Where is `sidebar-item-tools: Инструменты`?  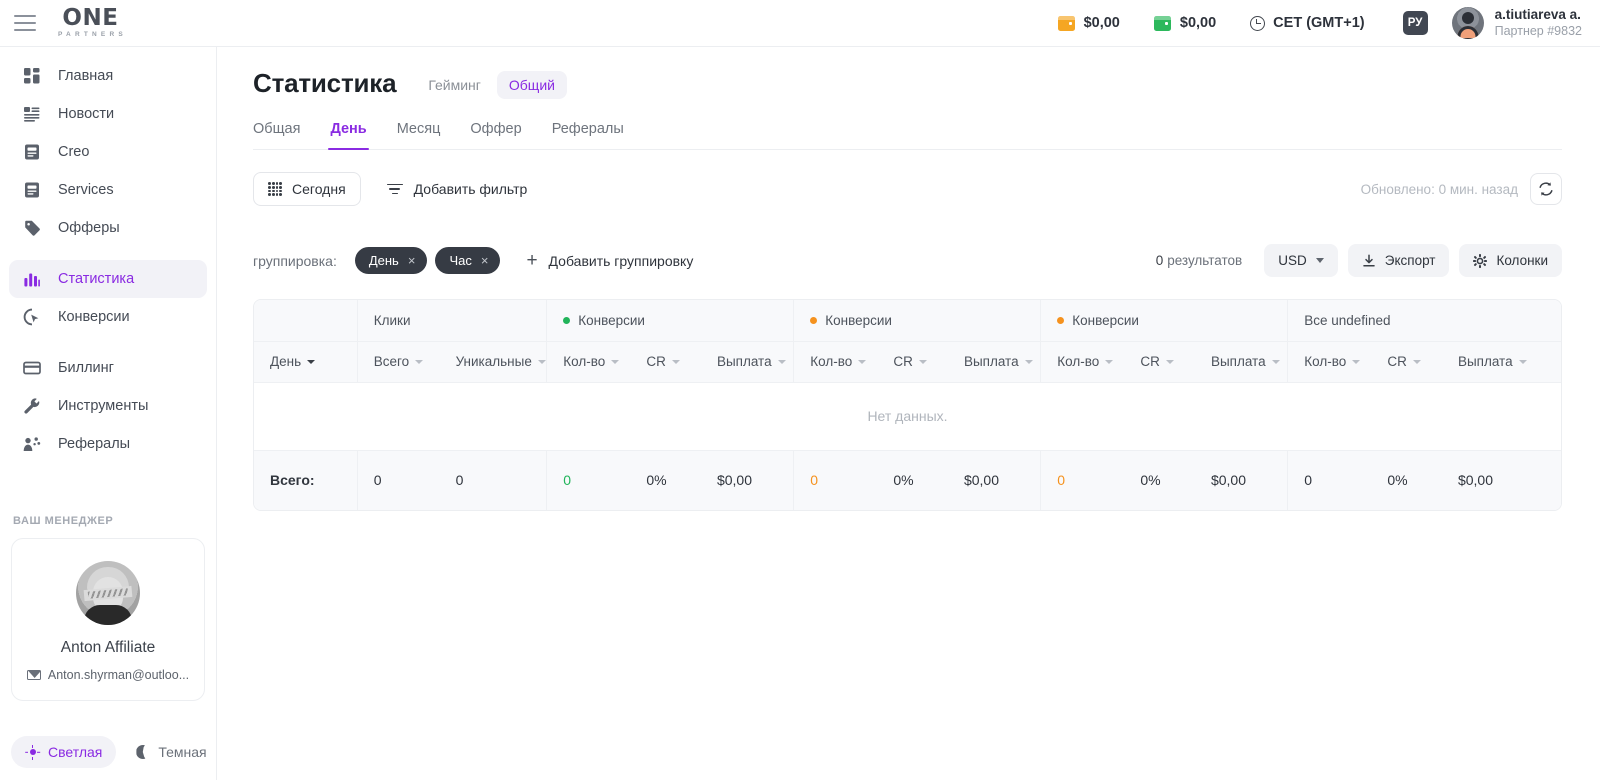 sidebar-item-tools: Инструменты is located at coordinates (108, 406).